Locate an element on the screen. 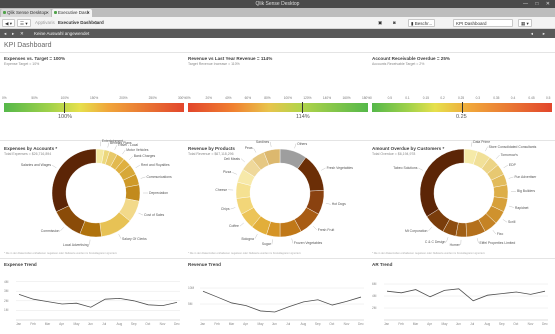 The width and height of the screenshot is (555, 334). tab-hub: Qlik Sense Desktop Hub✕ is located at coordinates (26, 16).